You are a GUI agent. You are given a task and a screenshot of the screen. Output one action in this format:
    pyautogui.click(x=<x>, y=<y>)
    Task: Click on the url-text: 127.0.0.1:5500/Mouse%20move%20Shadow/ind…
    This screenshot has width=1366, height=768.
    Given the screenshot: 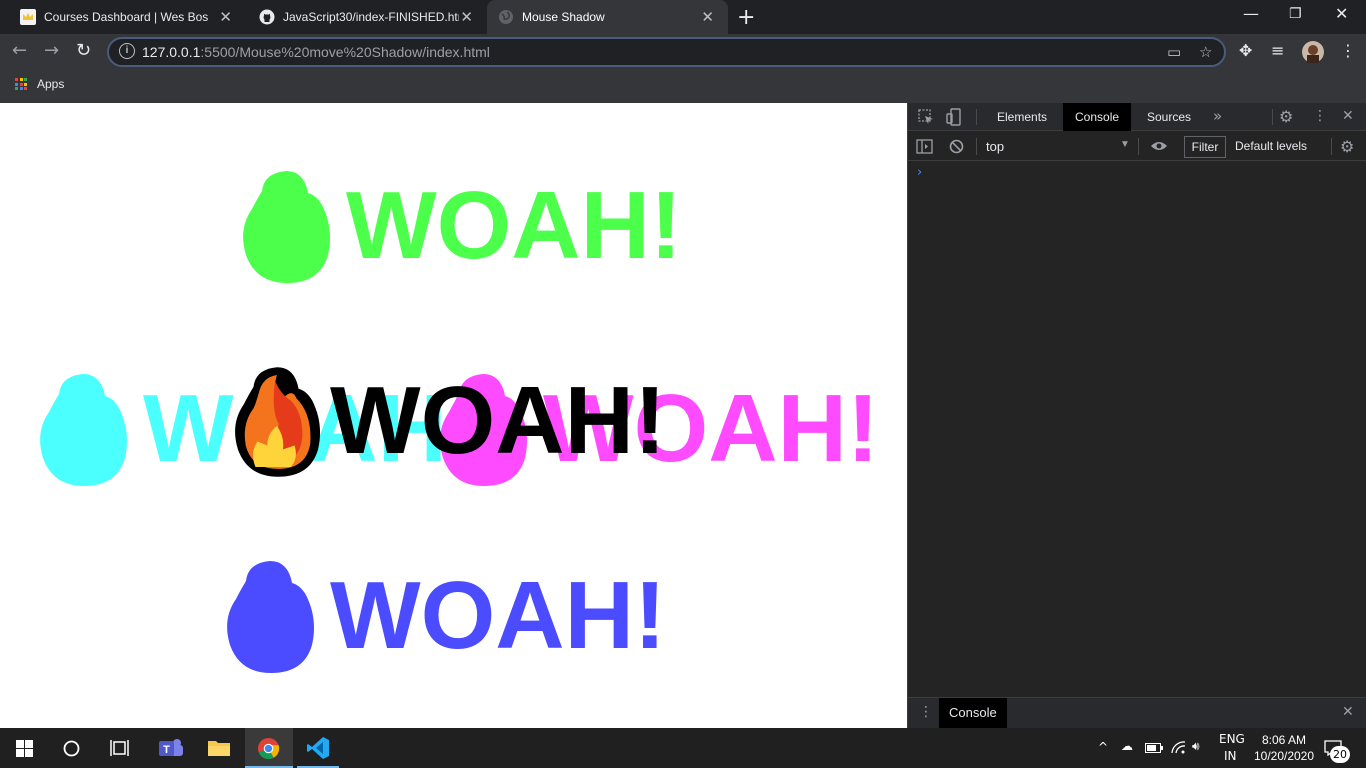 What is the action you would take?
    pyautogui.click(x=316, y=52)
    